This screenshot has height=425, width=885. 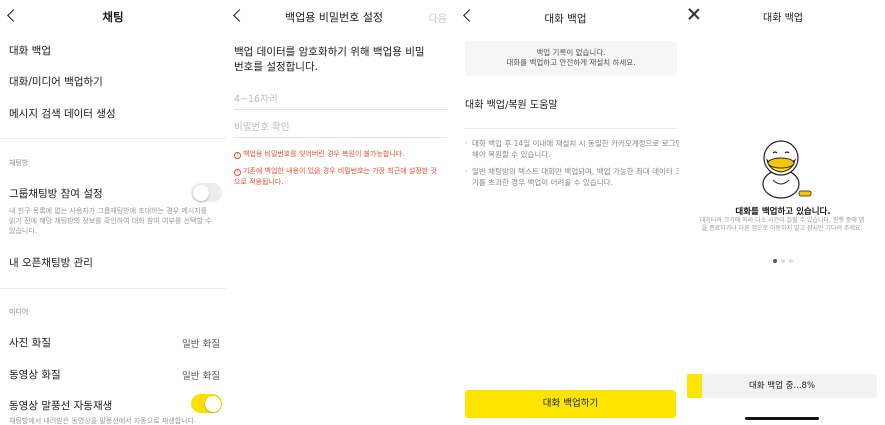 What do you see at coordinates (19, 312) in the screenshot?
I see `section-header-media: 미디어` at bounding box center [19, 312].